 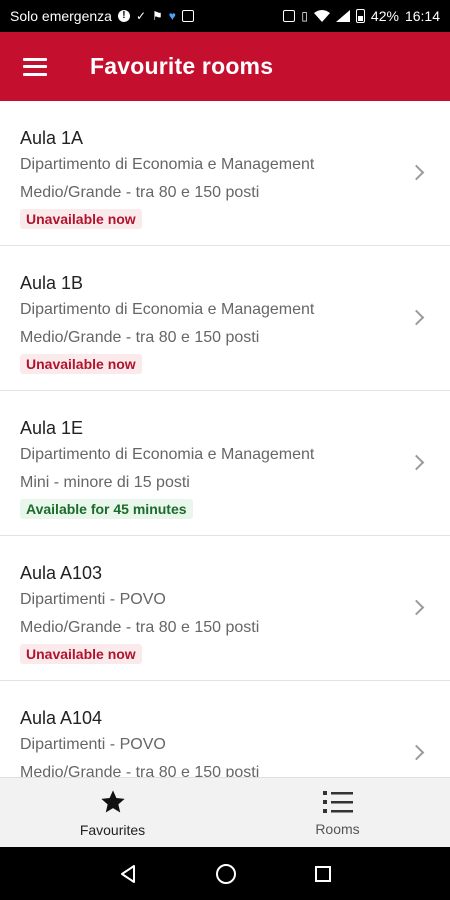 What do you see at coordinates (105, 482) in the screenshot?
I see `room-size: Mini - minore di 15 posti` at bounding box center [105, 482].